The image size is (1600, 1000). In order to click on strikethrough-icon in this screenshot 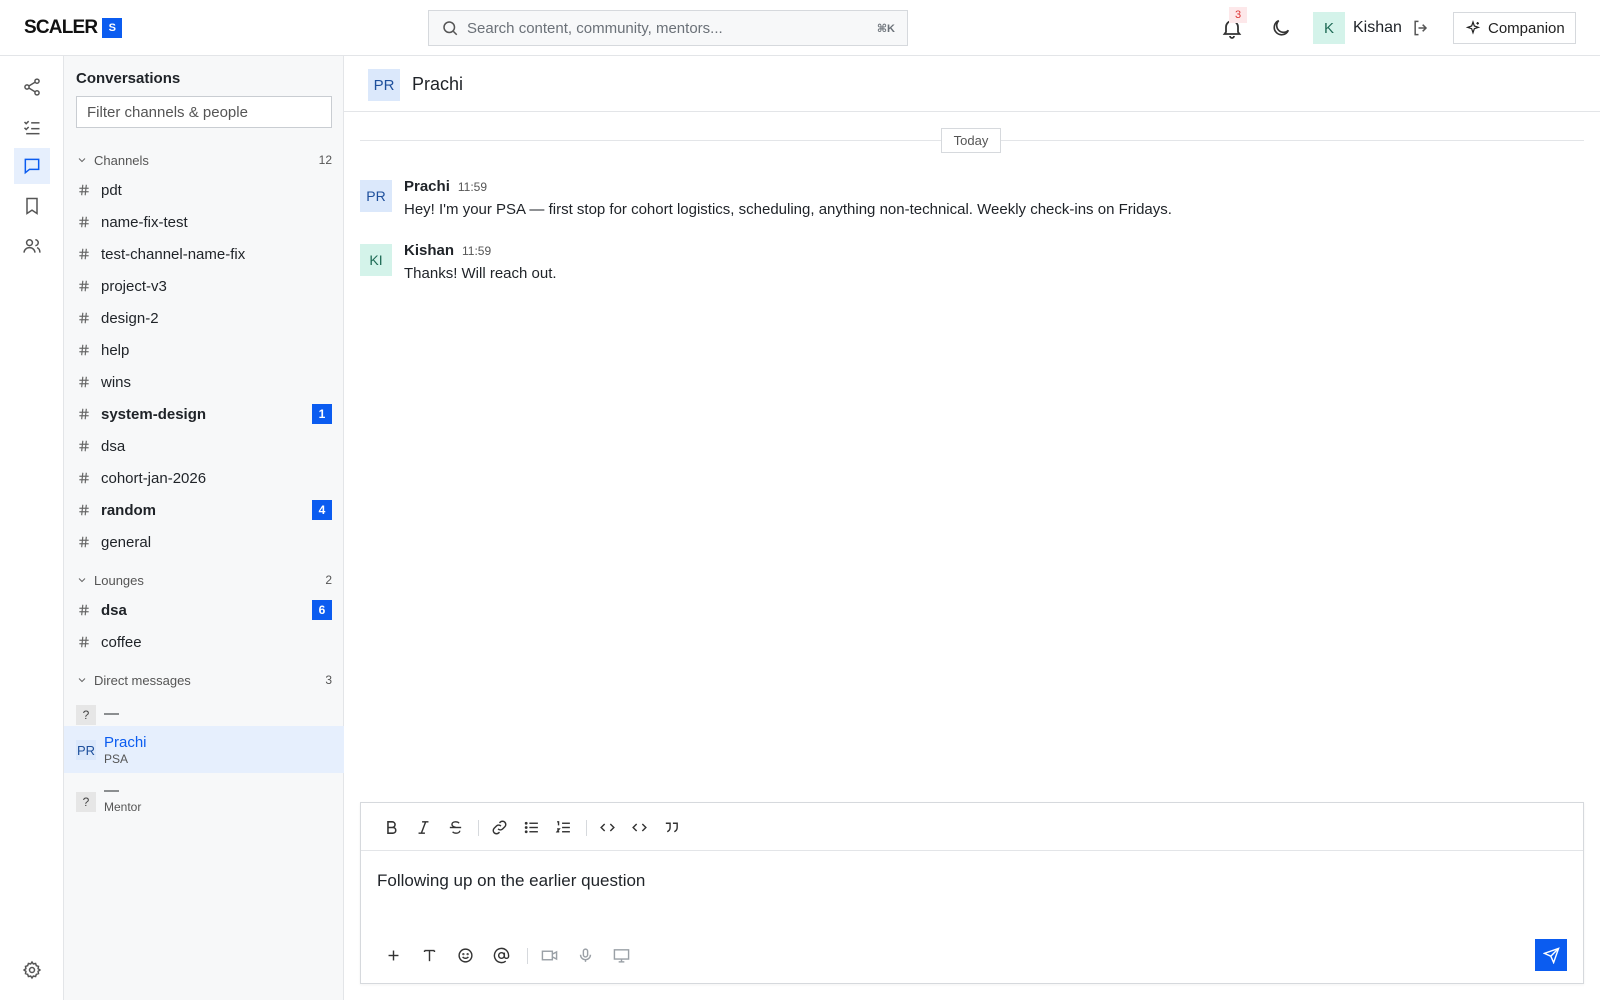, I will do `click(455, 827)`.